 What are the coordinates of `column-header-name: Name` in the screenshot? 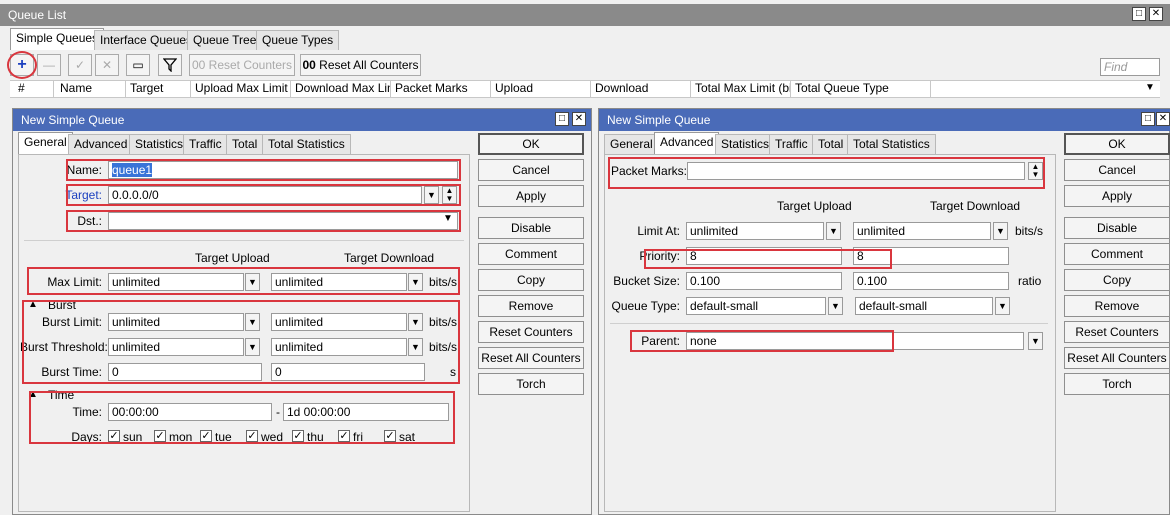 It's located at (91, 89).